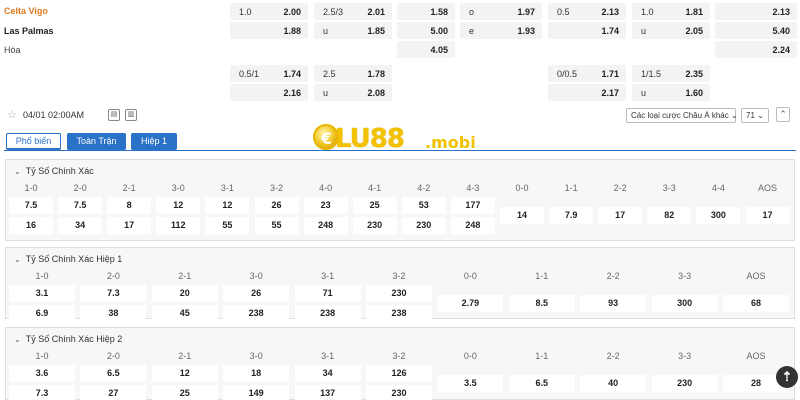 The width and height of the screenshot is (800, 400). What do you see at coordinates (68, 339) in the screenshot?
I see `section-title: ⌄ Tỷ Số Chính Xác Hiệp 2` at bounding box center [68, 339].